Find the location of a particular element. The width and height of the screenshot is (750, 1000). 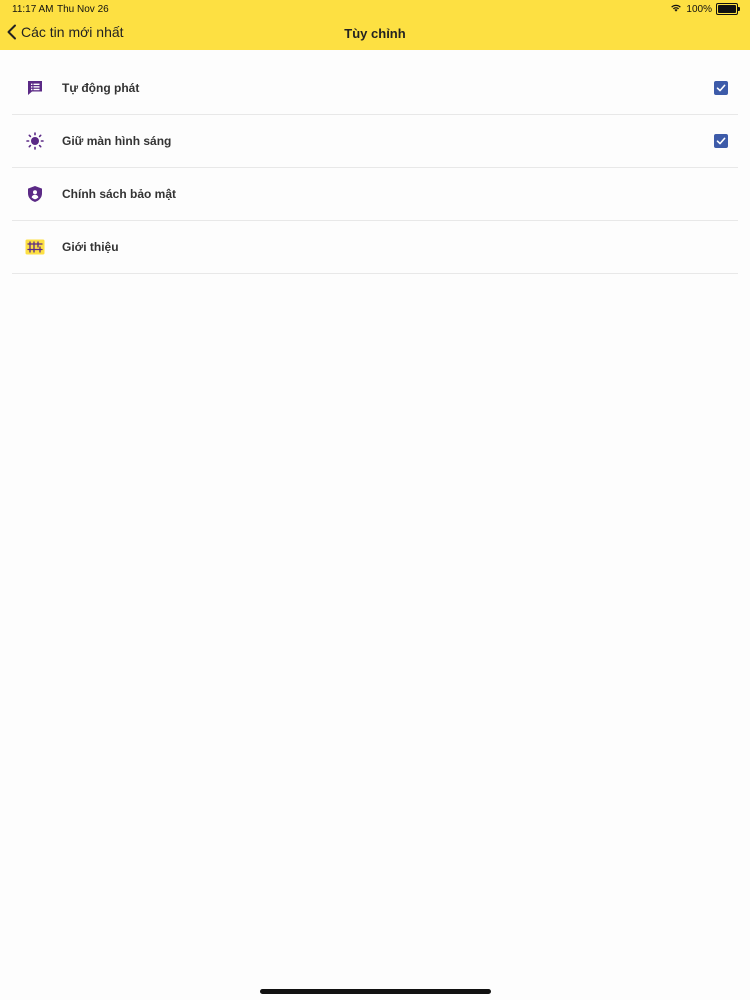

status-date: Thu Nov 26 is located at coordinates (83, 9).